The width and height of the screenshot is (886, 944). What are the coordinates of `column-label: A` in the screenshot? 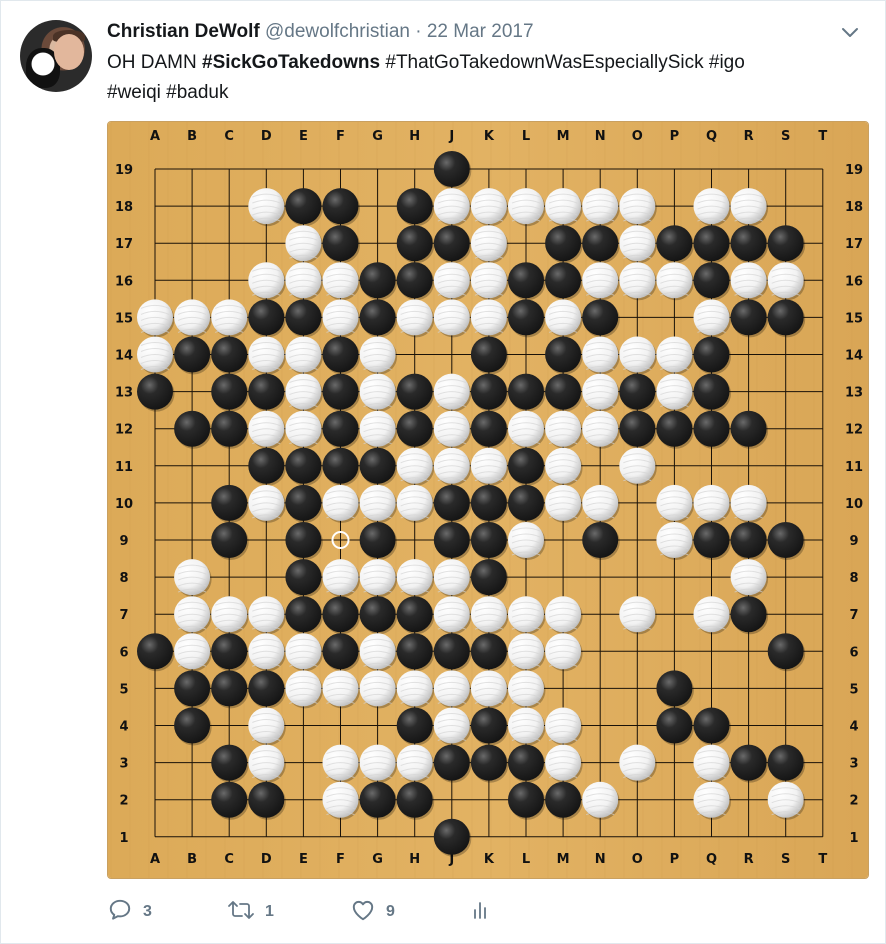 It's located at (155, 136).